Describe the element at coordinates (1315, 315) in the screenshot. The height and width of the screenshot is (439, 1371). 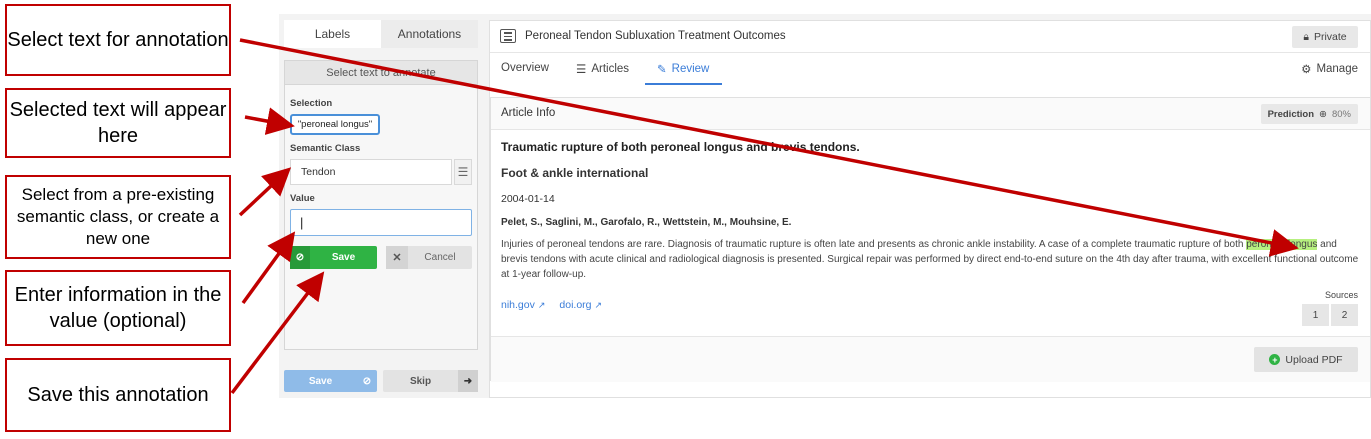
I see `source-button: 1` at that location.